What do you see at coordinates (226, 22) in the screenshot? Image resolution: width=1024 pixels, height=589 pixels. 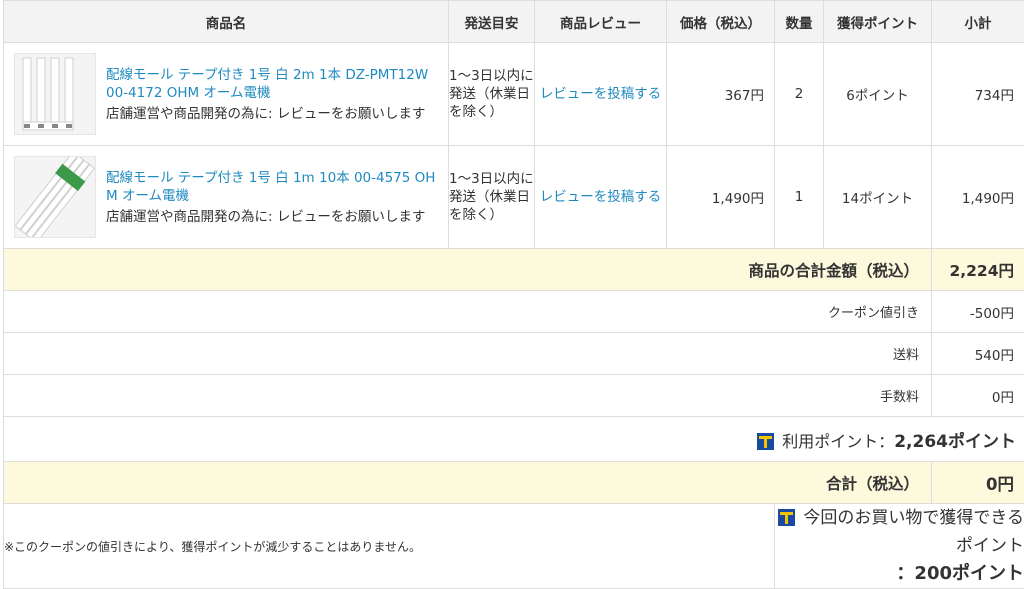 I see `header-product: 商品名` at bounding box center [226, 22].